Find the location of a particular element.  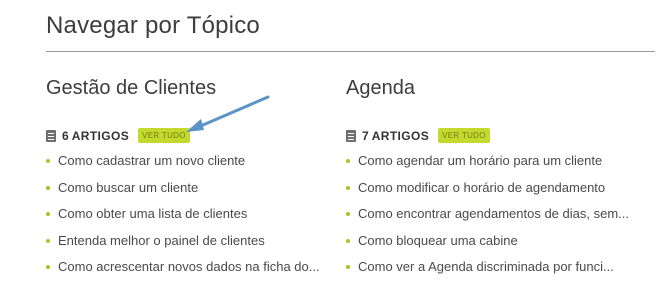

page-title: Navegar por Tópico is located at coordinates (153, 25).